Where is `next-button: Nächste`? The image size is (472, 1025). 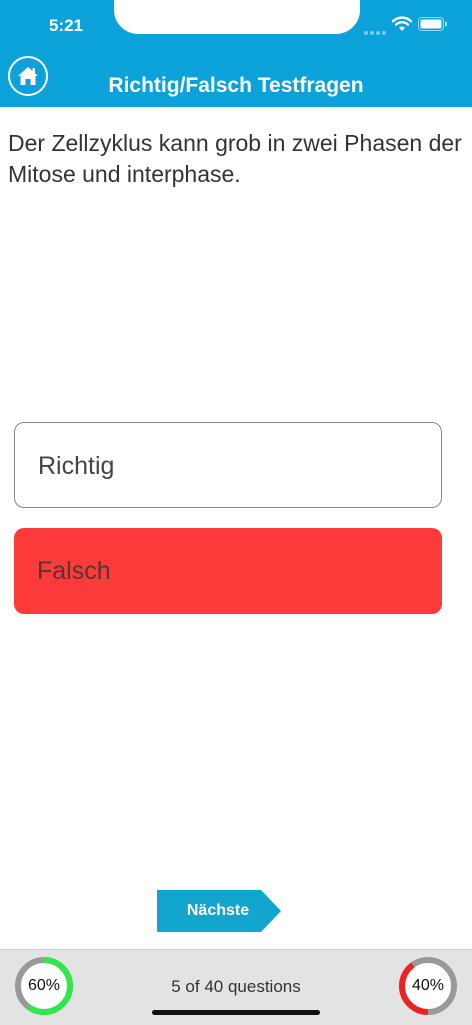 next-button: Nächste is located at coordinates (219, 911).